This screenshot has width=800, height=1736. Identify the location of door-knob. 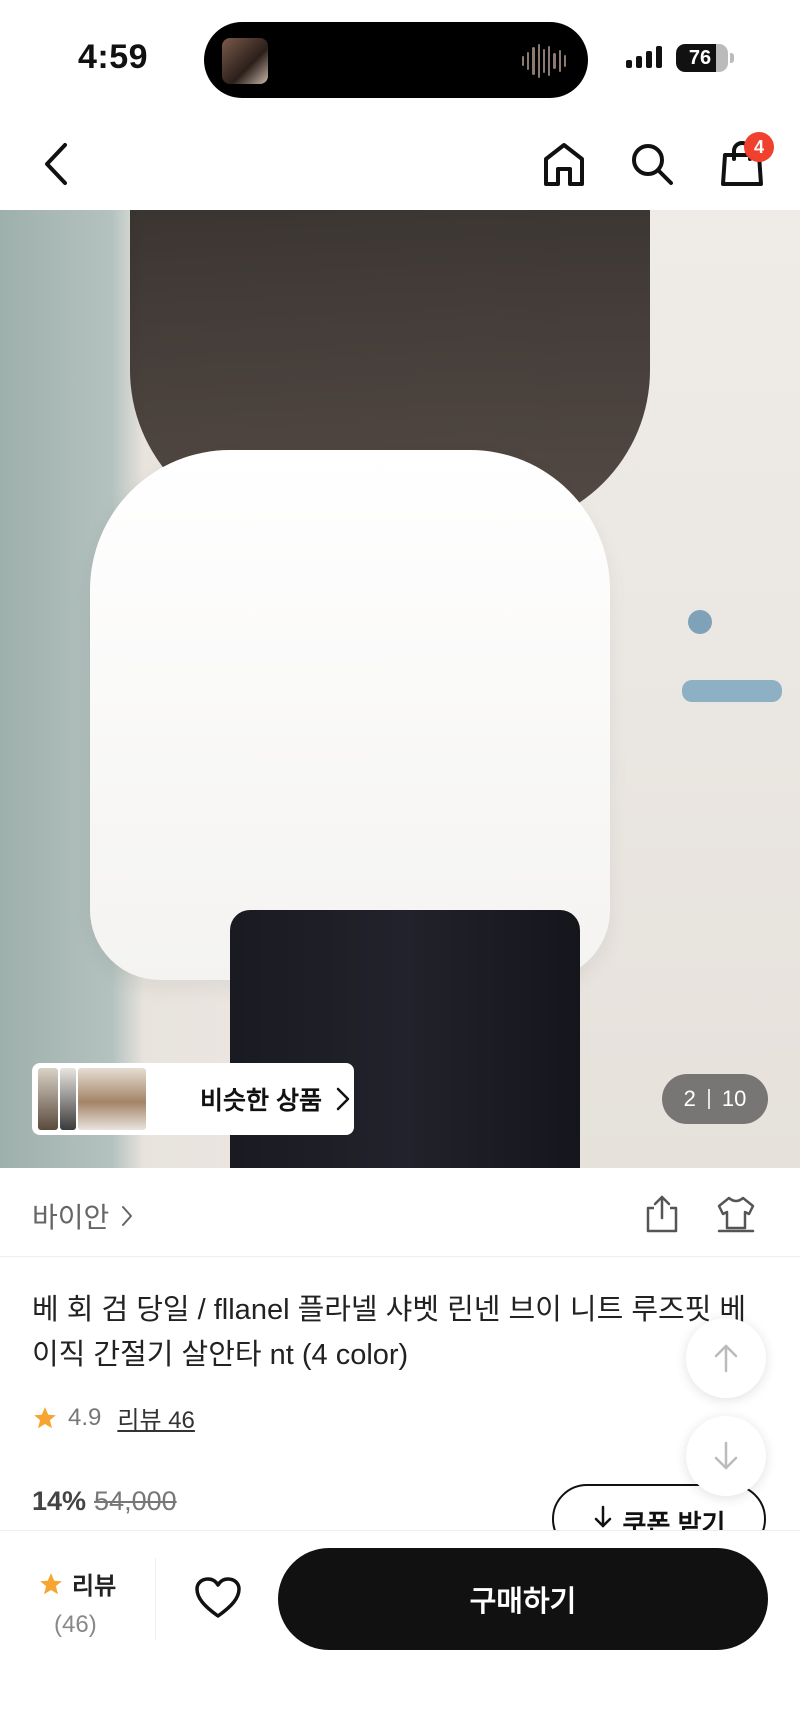
(700, 622).